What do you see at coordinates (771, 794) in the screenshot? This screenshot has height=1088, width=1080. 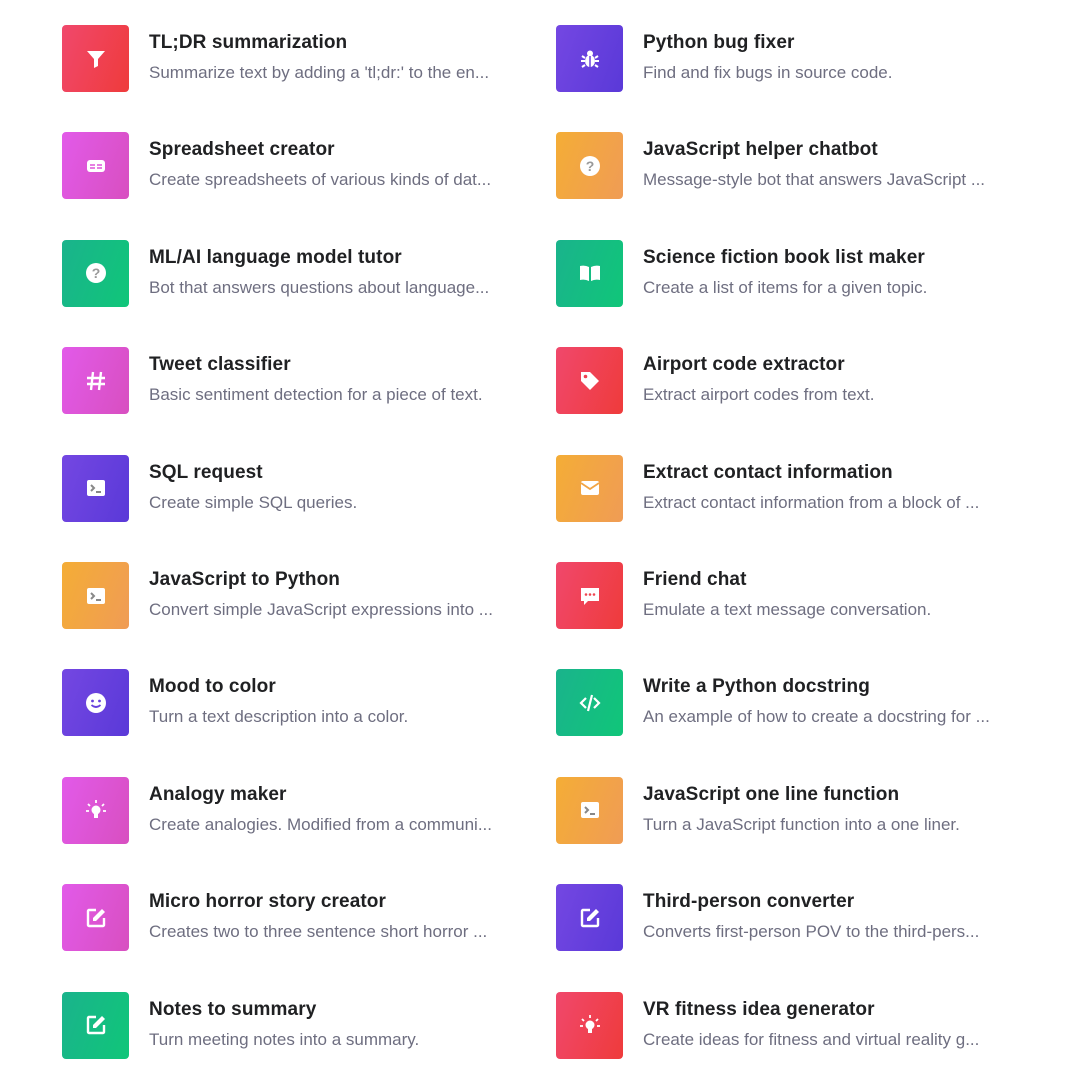 I see `example-title: JavaScript one line function` at bounding box center [771, 794].